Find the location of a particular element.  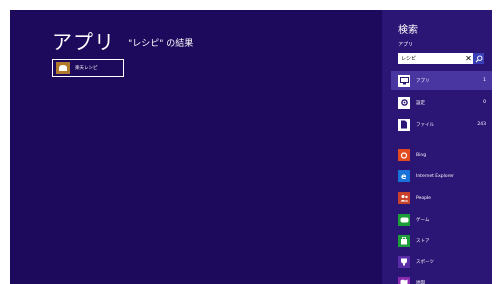

search-button is located at coordinates (478, 58).